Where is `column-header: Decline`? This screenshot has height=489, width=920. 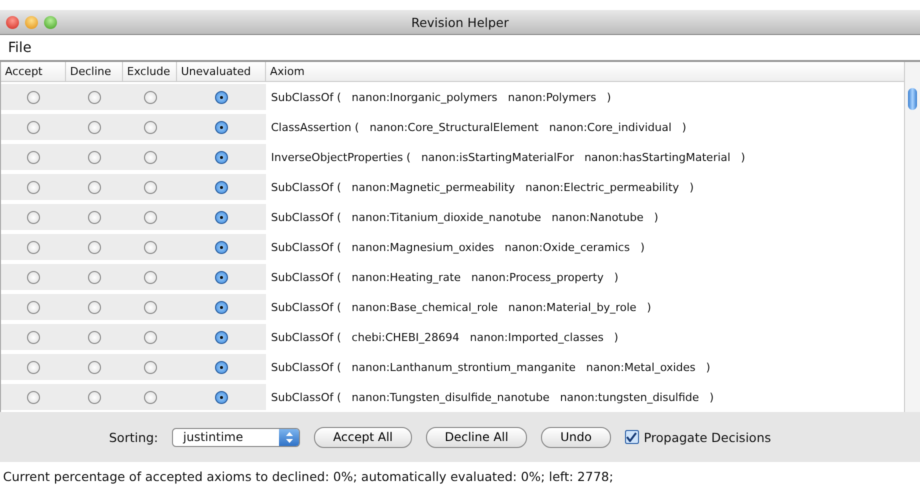 column-header: Decline is located at coordinates (94, 71).